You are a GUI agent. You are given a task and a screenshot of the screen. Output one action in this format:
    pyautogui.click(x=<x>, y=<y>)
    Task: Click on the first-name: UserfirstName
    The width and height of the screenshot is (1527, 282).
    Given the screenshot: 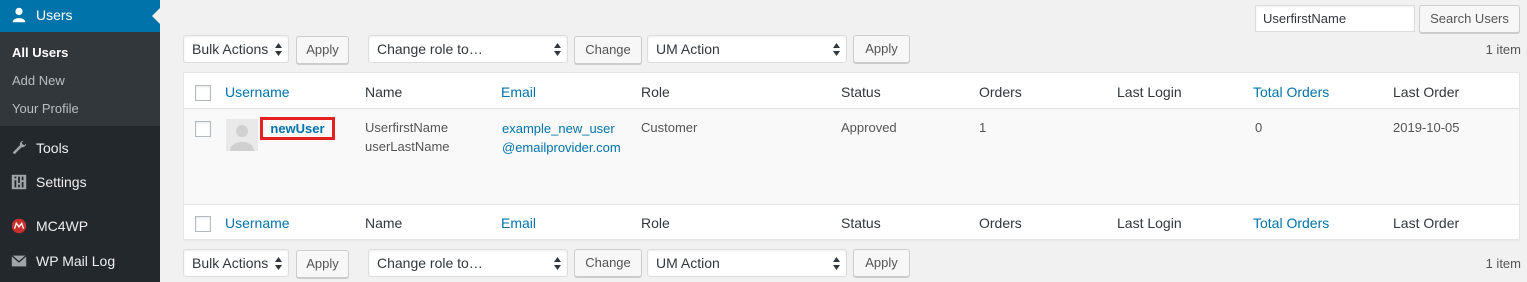 What is the action you would take?
    pyautogui.click(x=407, y=127)
    